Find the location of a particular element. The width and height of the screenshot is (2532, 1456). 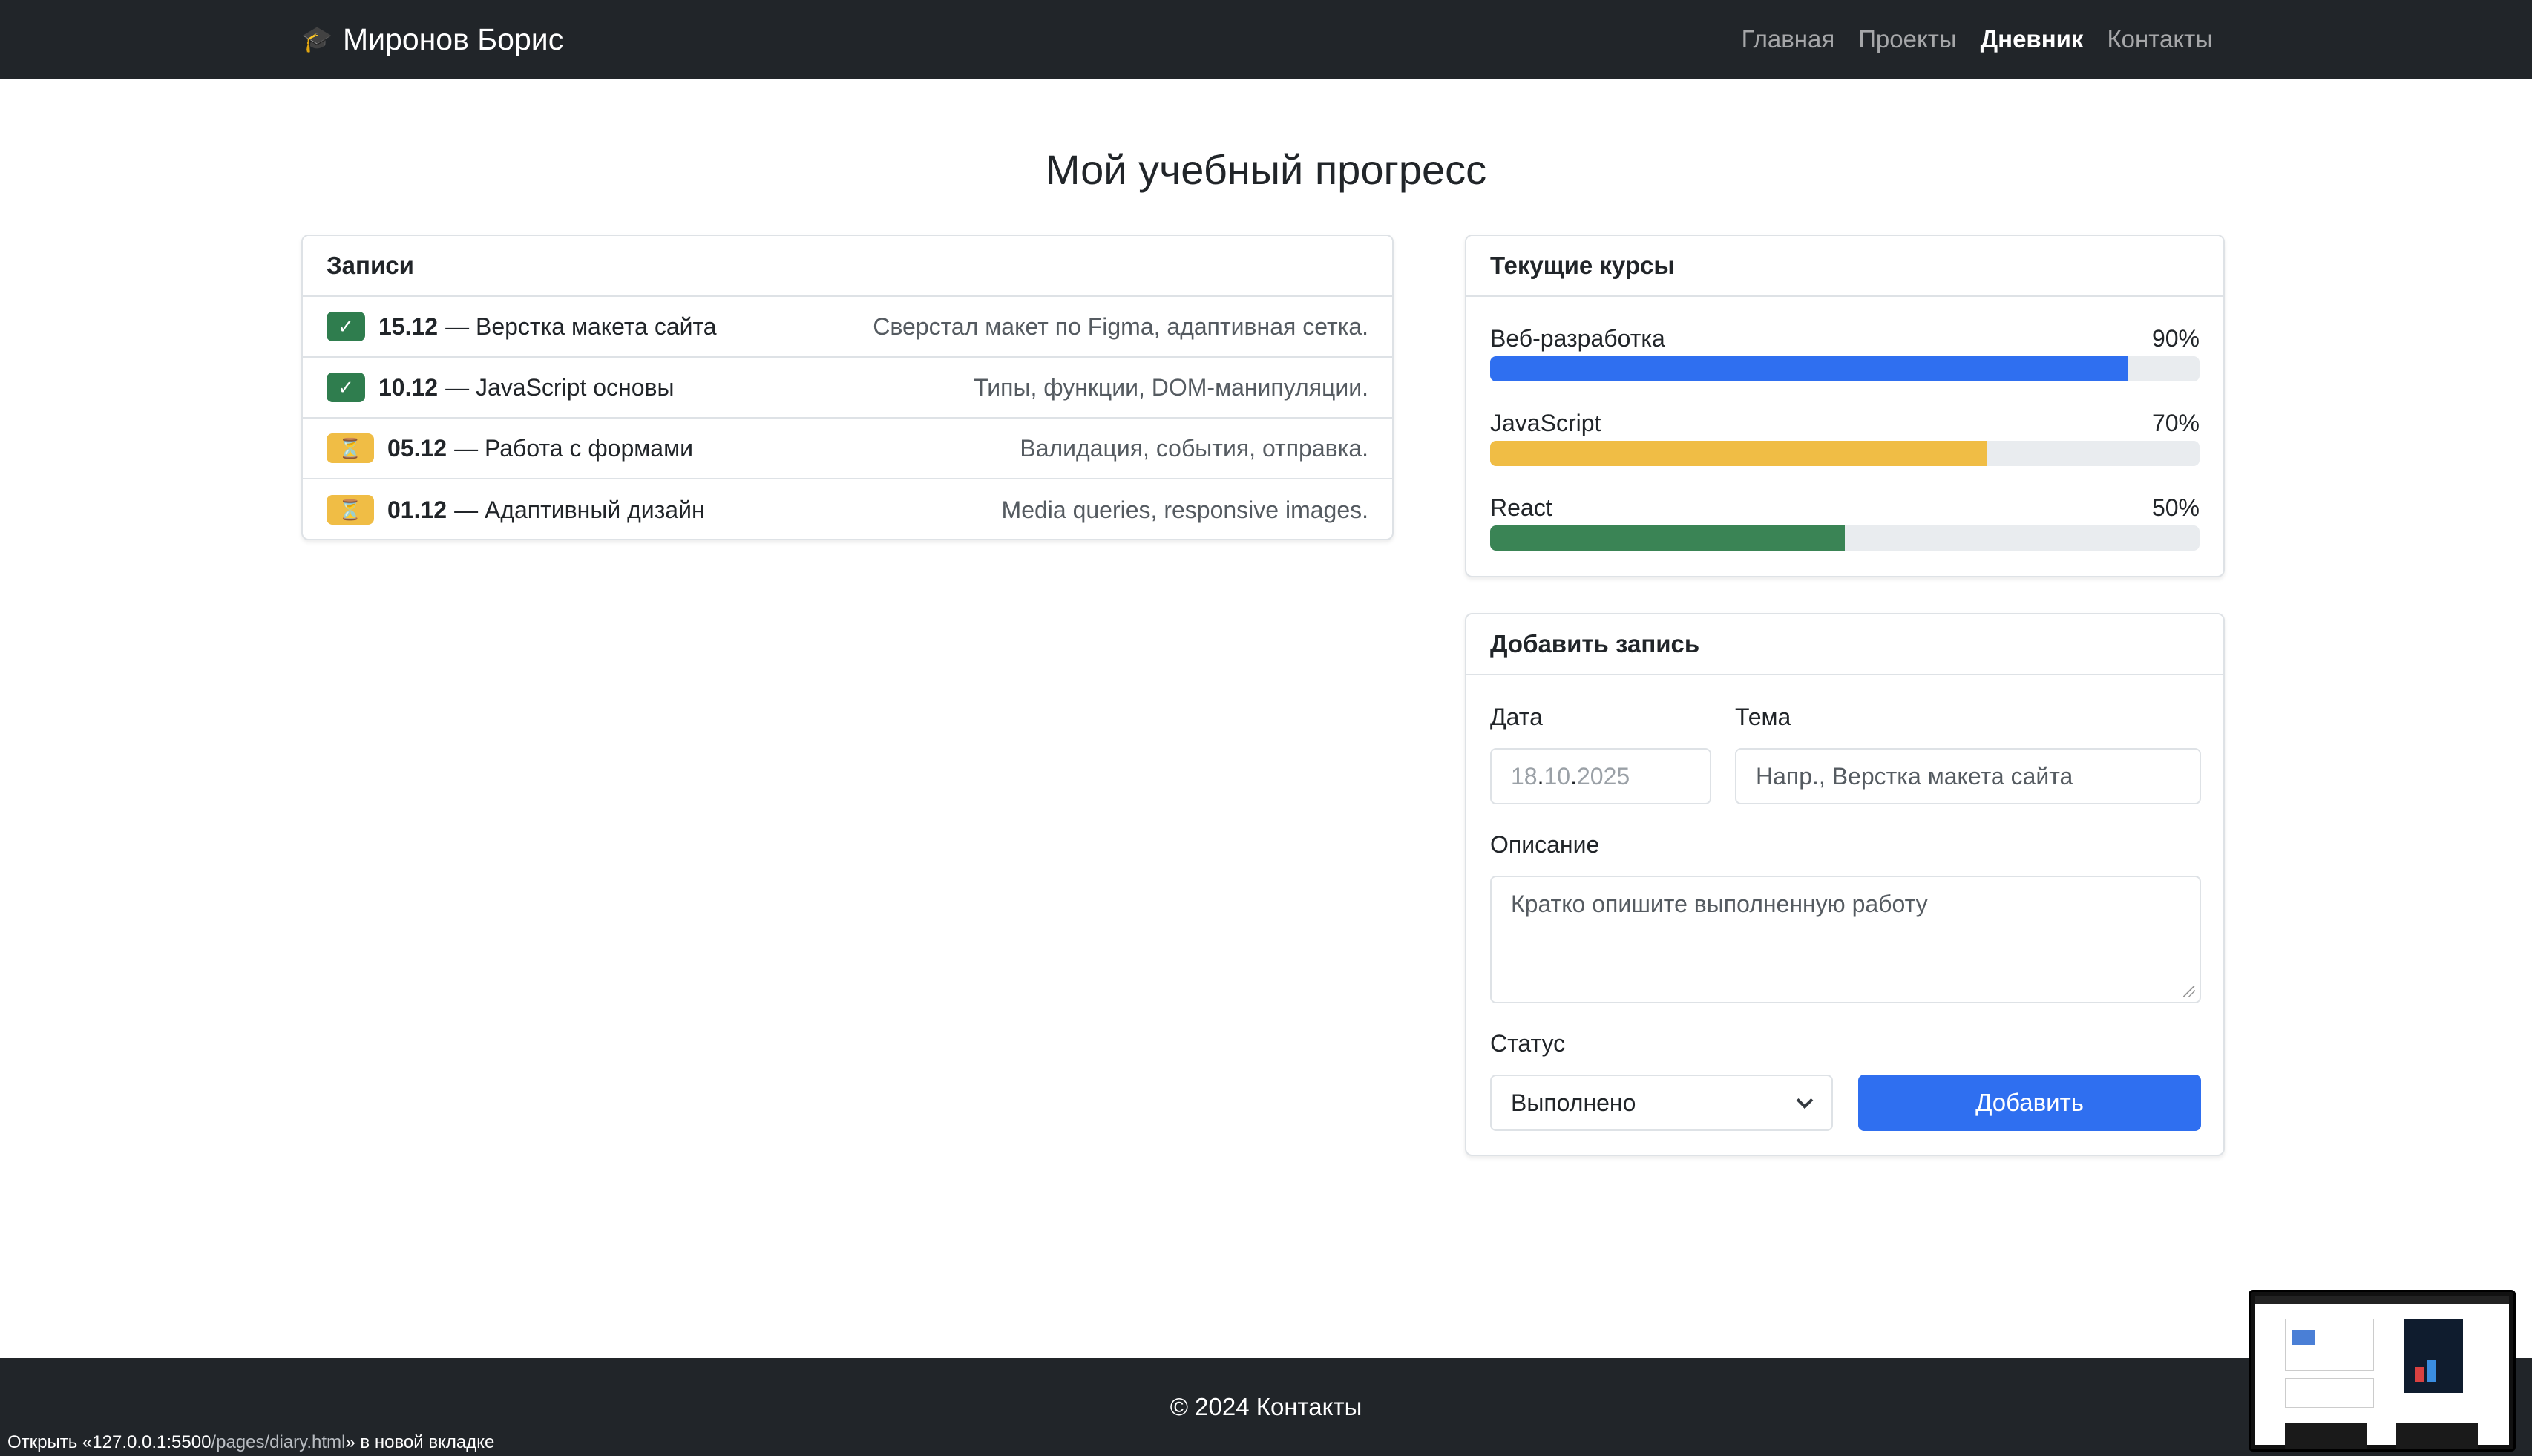

course-name: JavaScript is located at coordinates (1546, 423).